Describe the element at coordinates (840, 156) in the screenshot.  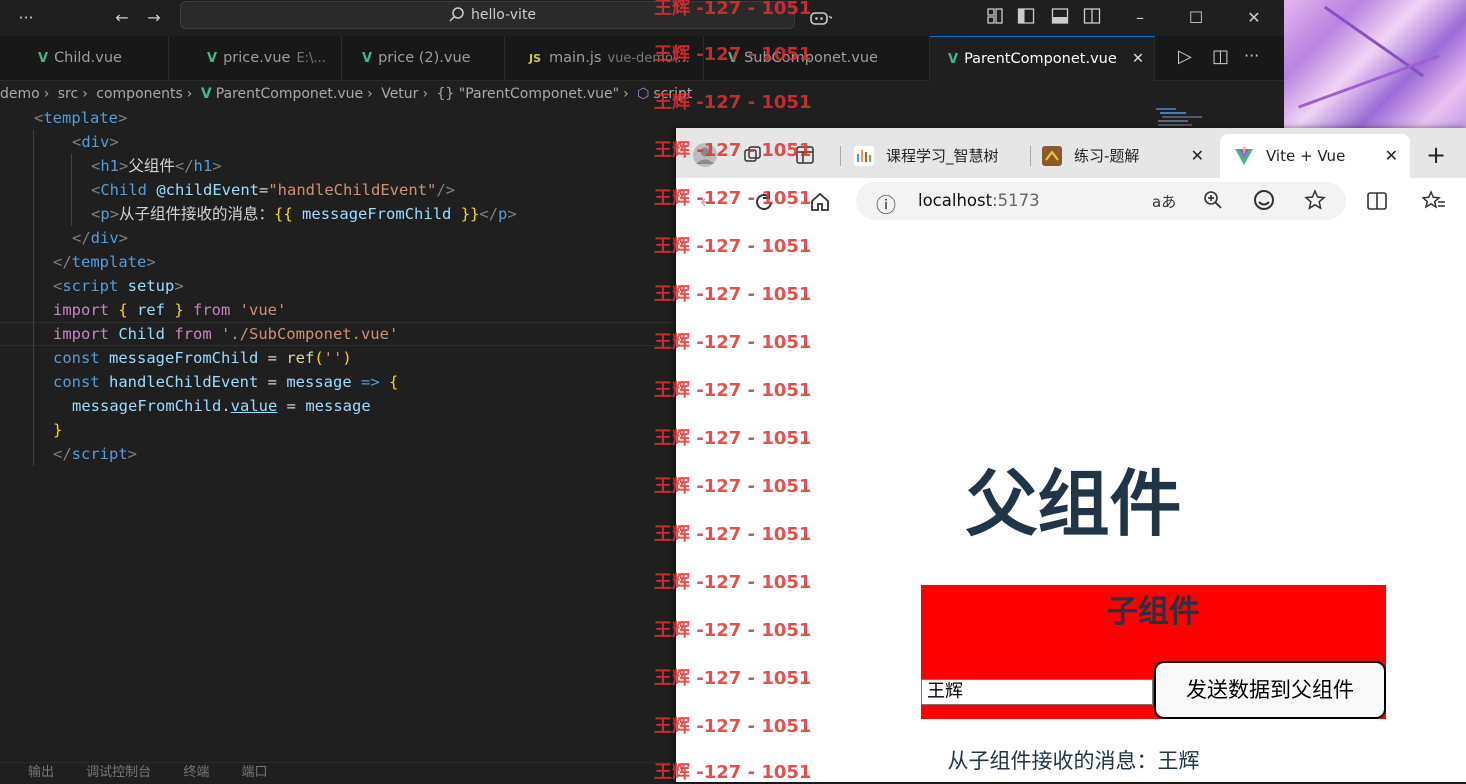
I see `tab-divider` at that location.